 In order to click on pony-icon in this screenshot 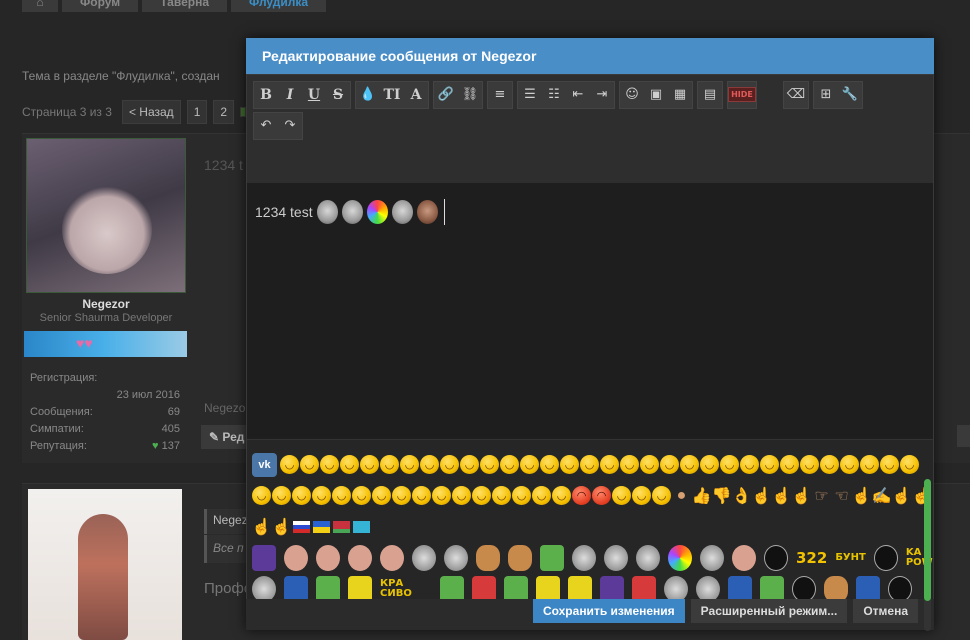, I will do `click(484, 587)`.